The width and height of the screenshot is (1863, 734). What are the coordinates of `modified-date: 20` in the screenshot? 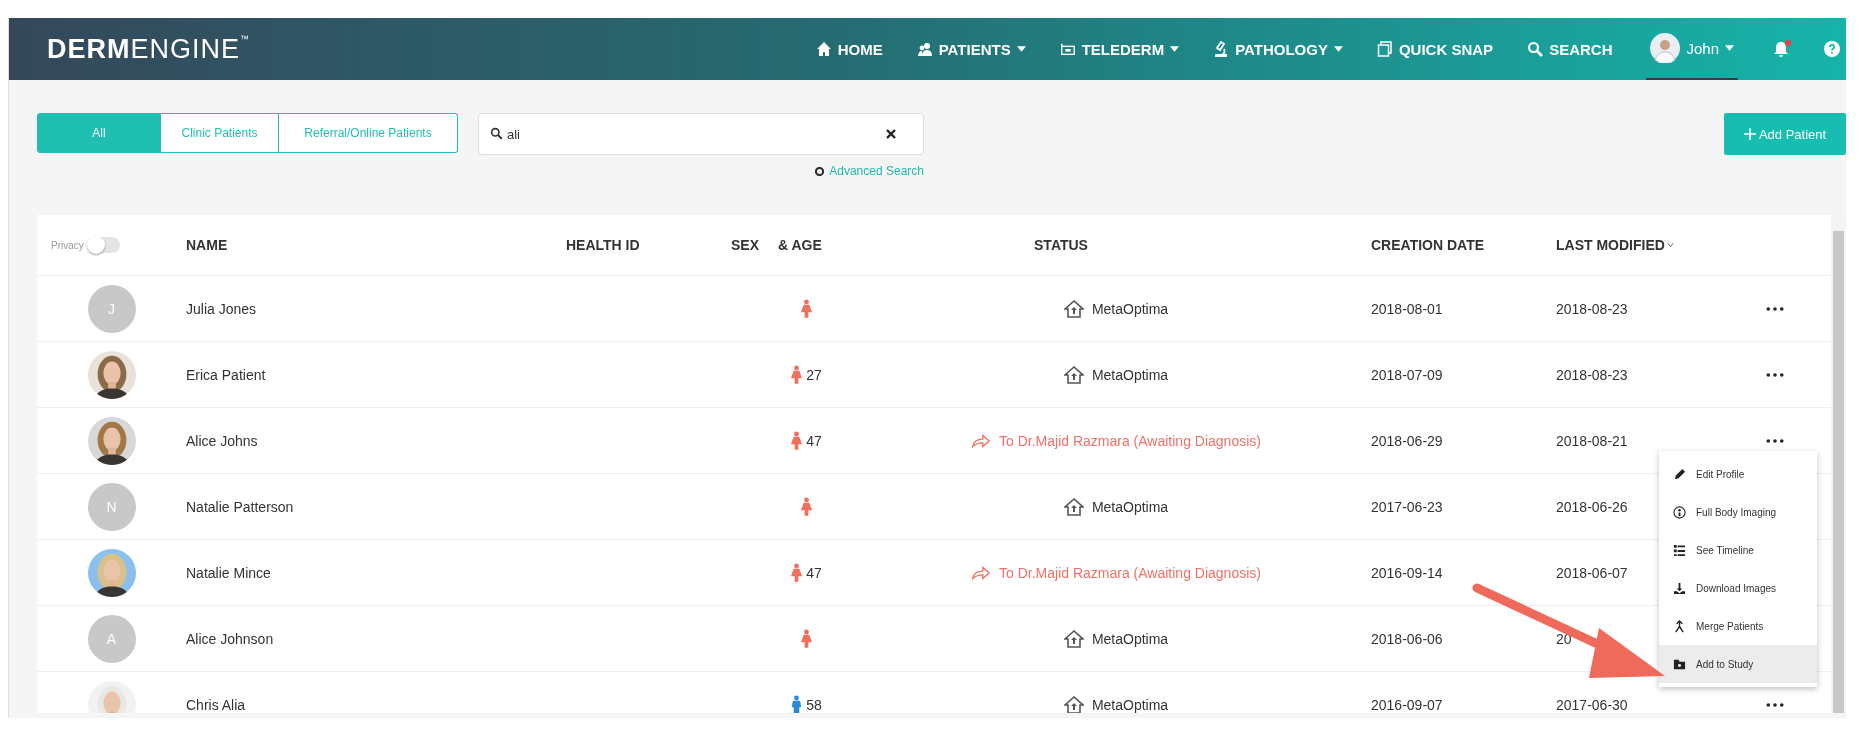 It's located at (1564, 638).